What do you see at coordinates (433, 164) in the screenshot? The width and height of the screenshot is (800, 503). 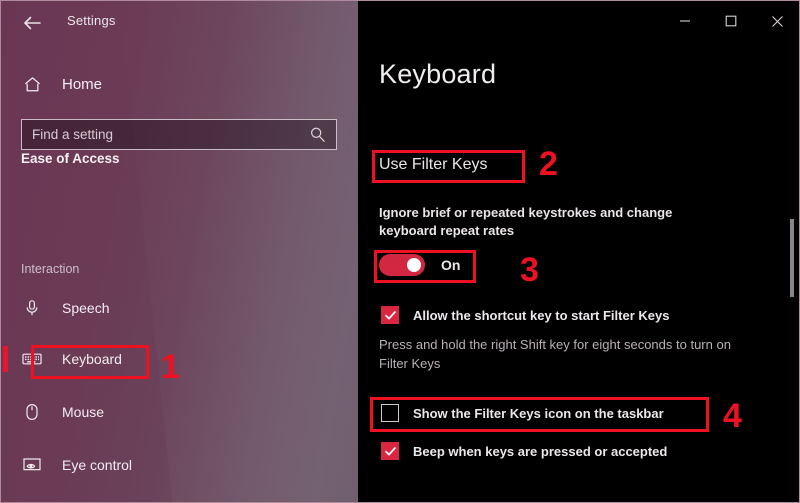 I see `use-filter-keys-heading: Use Filter Keys` at bounding box center [433, 164].